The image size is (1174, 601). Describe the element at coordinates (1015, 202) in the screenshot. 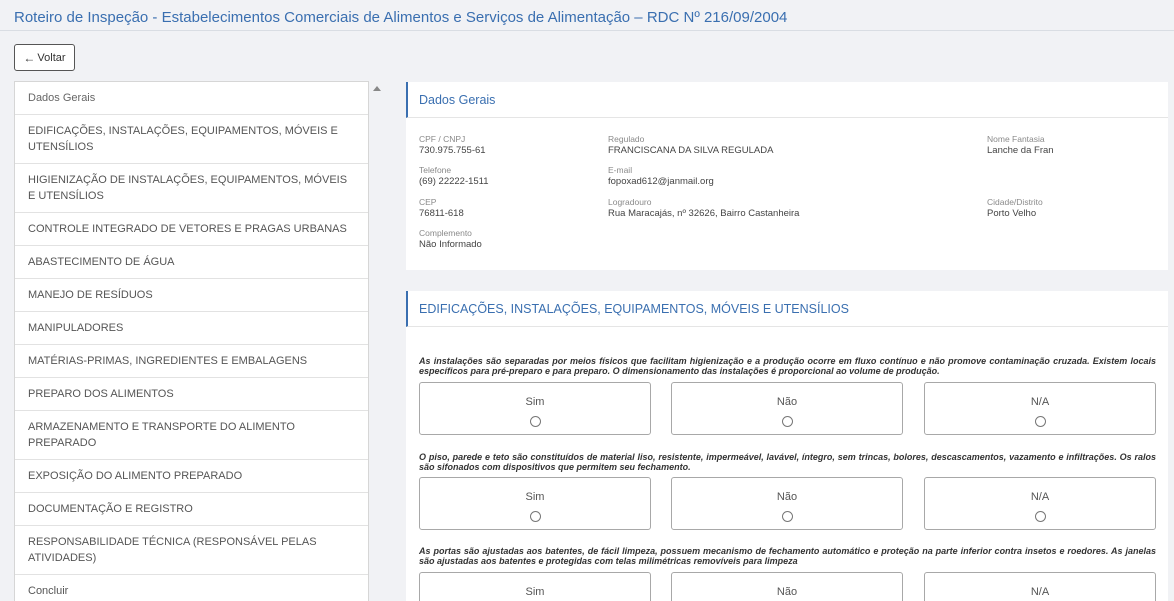

I see `cidade-label: Cidade/Distrito` at that location.